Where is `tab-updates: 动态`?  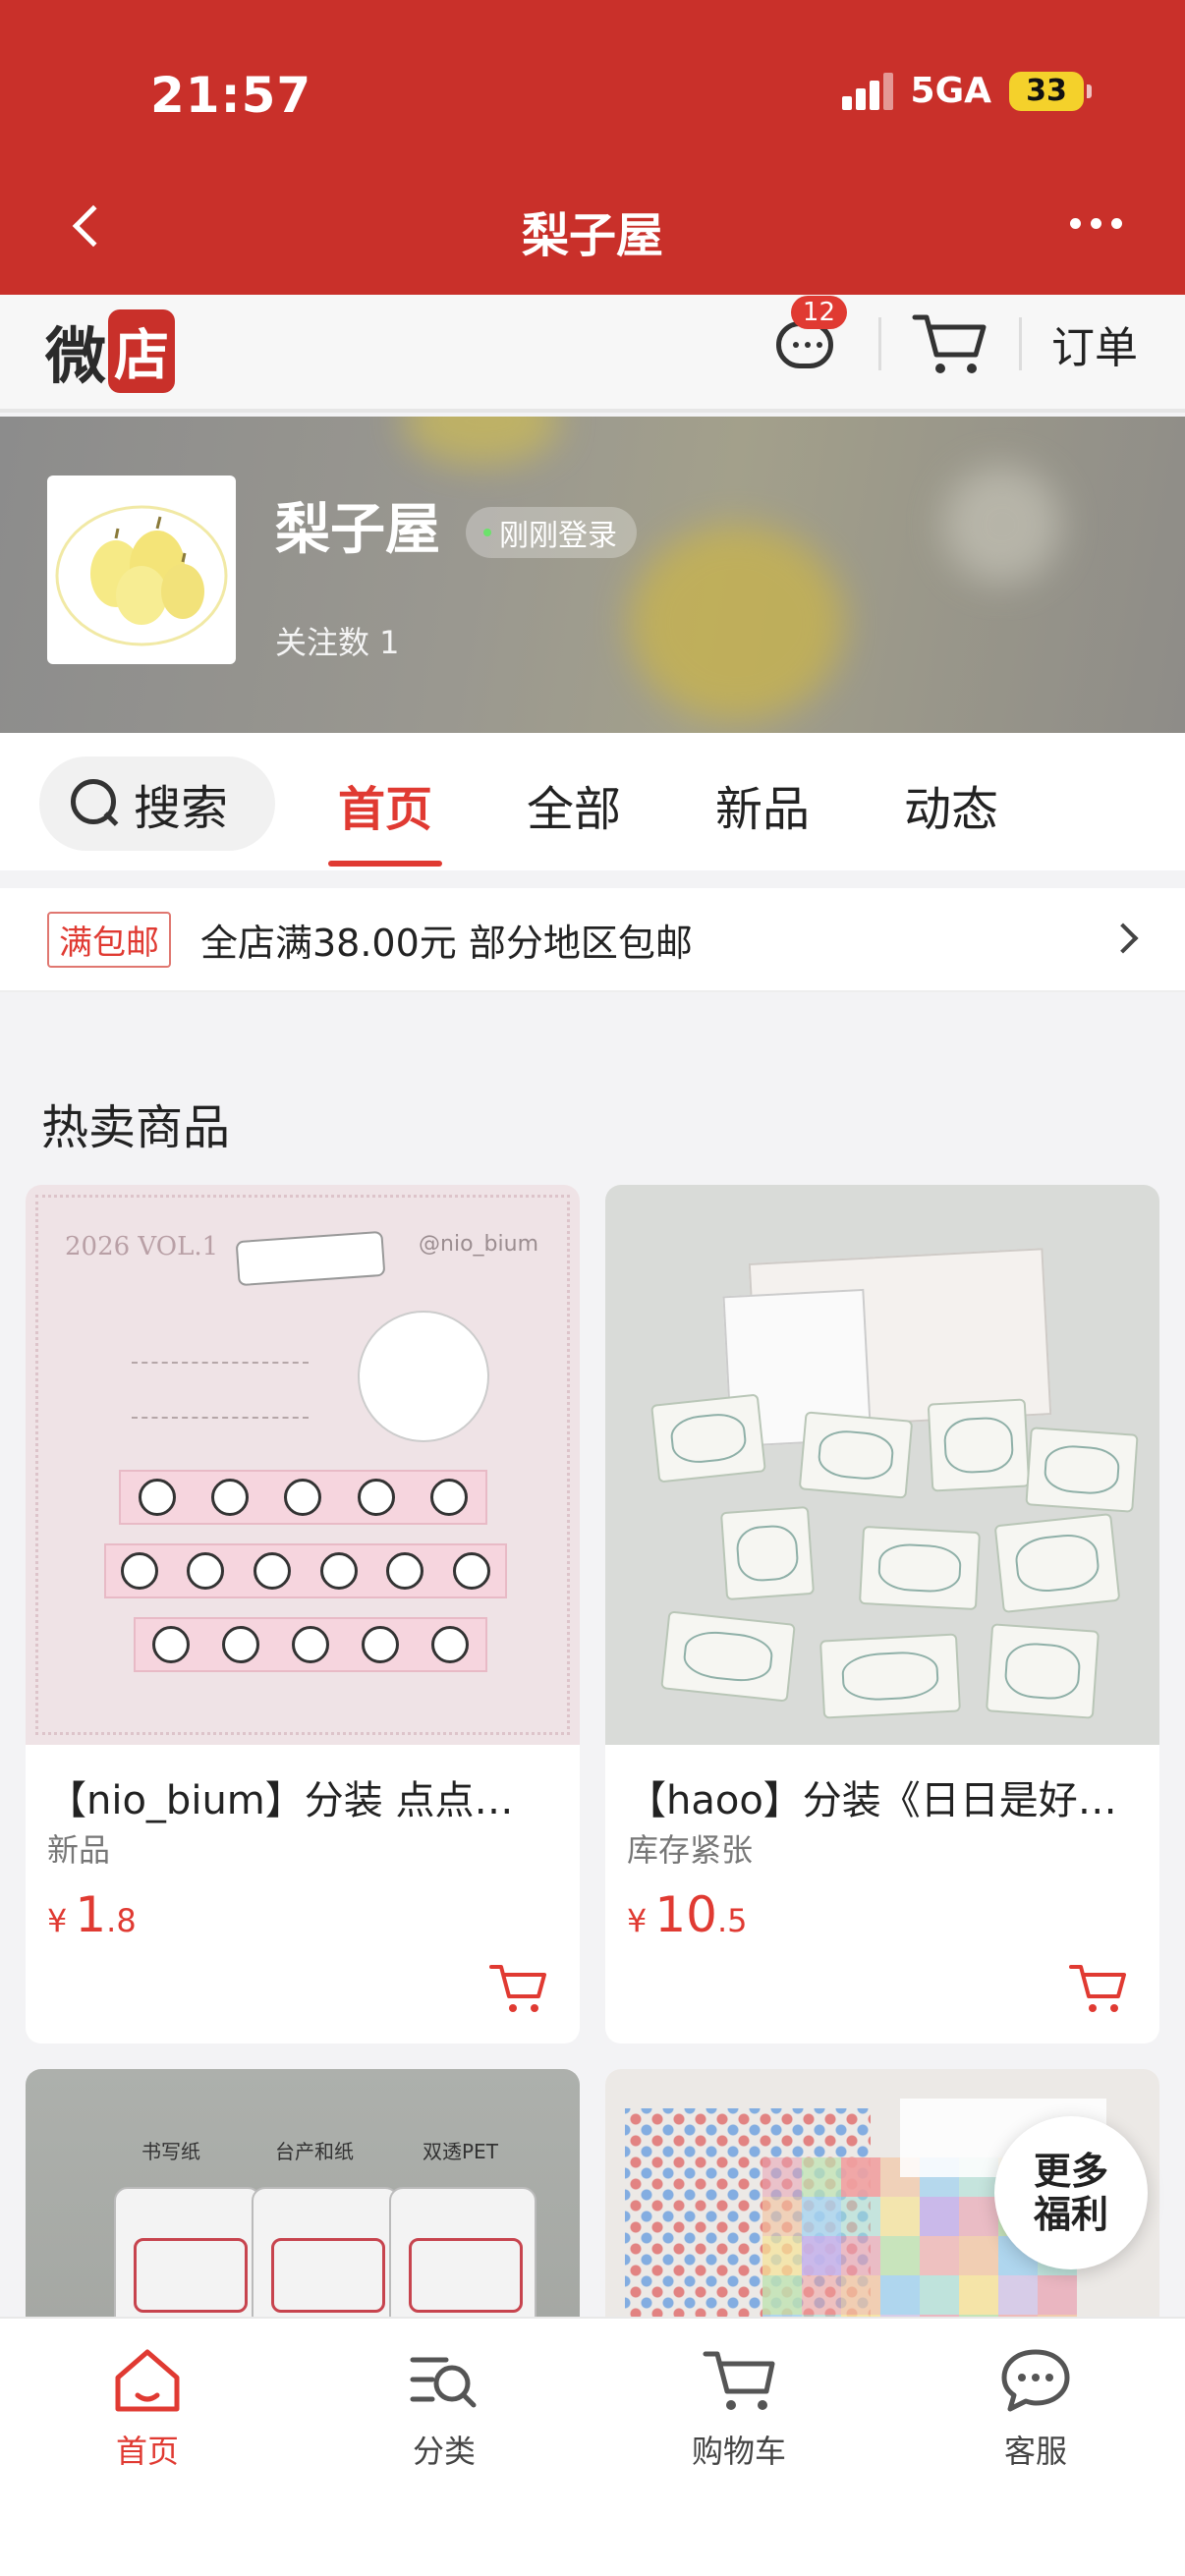 tab-updates: 动态 is located at coordinates (951, 804).